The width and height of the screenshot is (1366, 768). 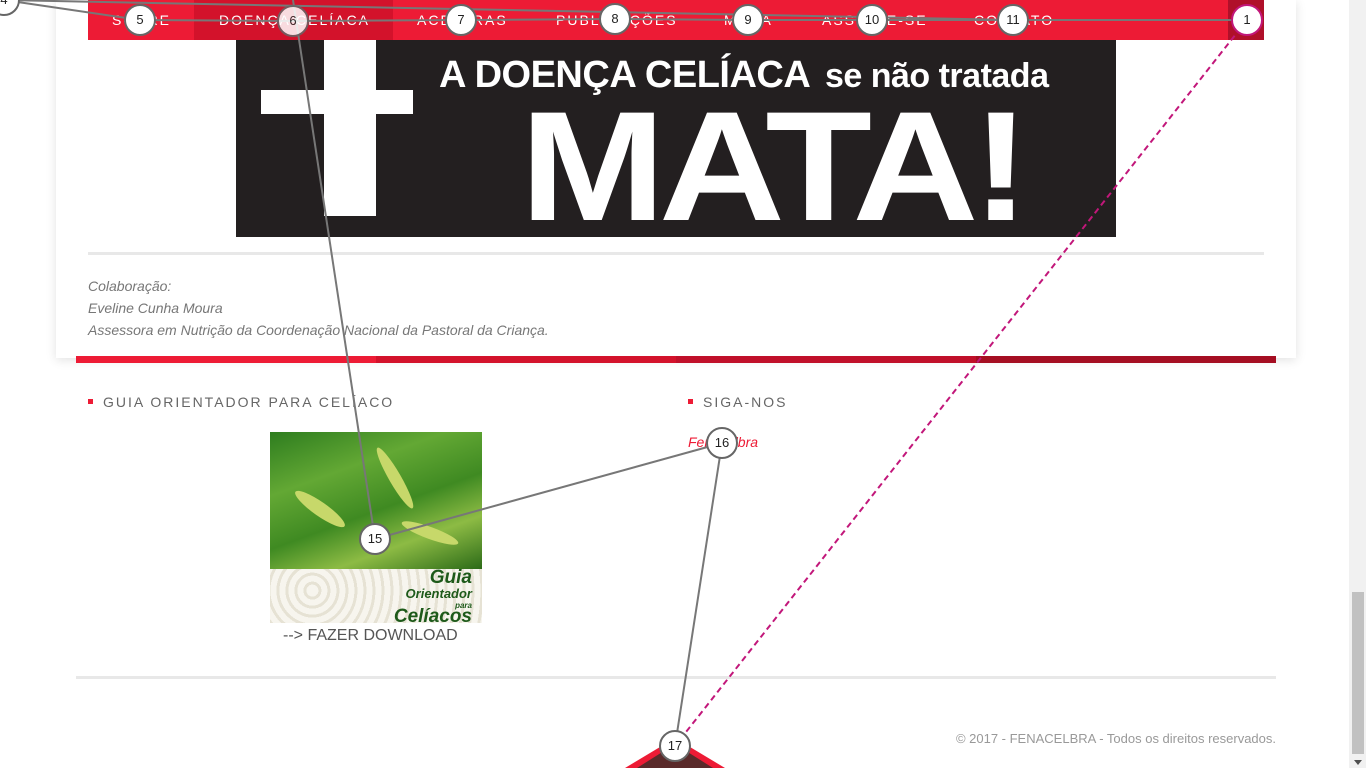 I want to click on download-guide-link: --> FAZER DOWNLOAD, so click(x=370, y=636).